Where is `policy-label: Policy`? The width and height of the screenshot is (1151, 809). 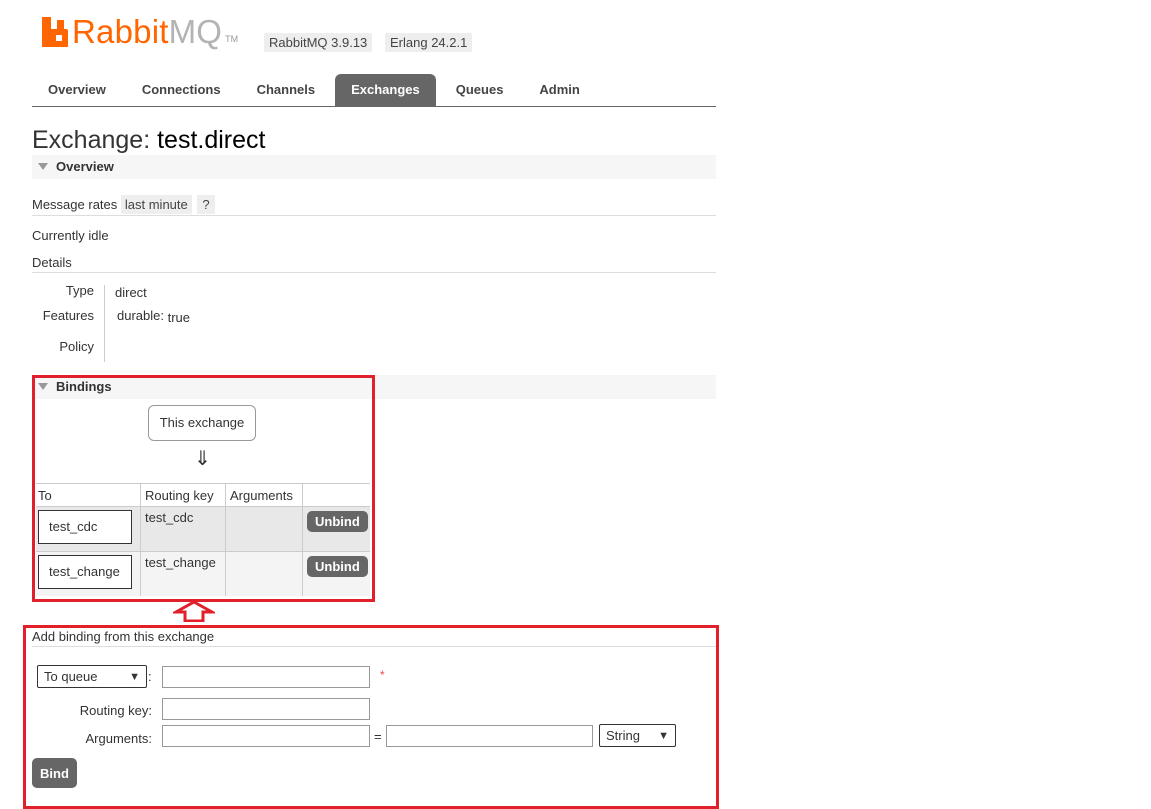
policy-label: Policy is located at coordinates (76, 346).